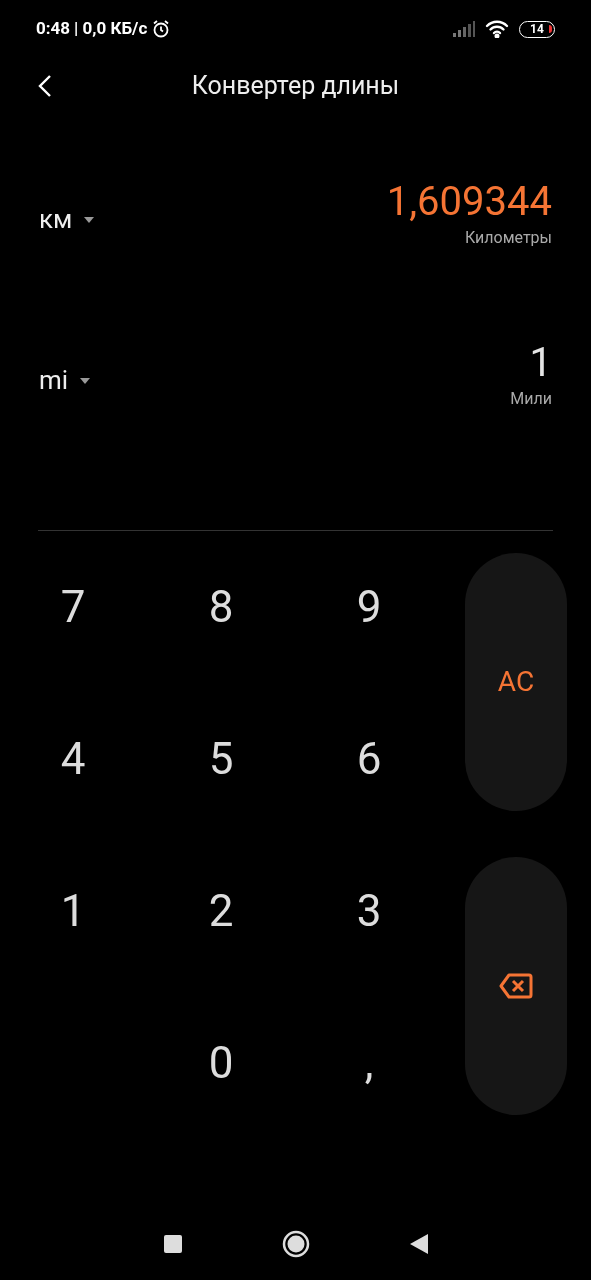 This screenshot has width=591, height=1280. I want to click on signal-icon, so click(464, 29).